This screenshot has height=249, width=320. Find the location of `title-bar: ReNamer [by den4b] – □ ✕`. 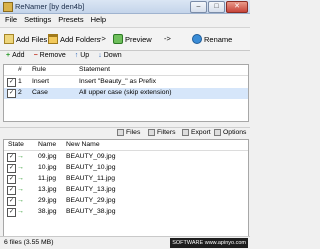

title-bar: ReNamer [by den4b] – □ ✕ is located at coordinates (125, 7).